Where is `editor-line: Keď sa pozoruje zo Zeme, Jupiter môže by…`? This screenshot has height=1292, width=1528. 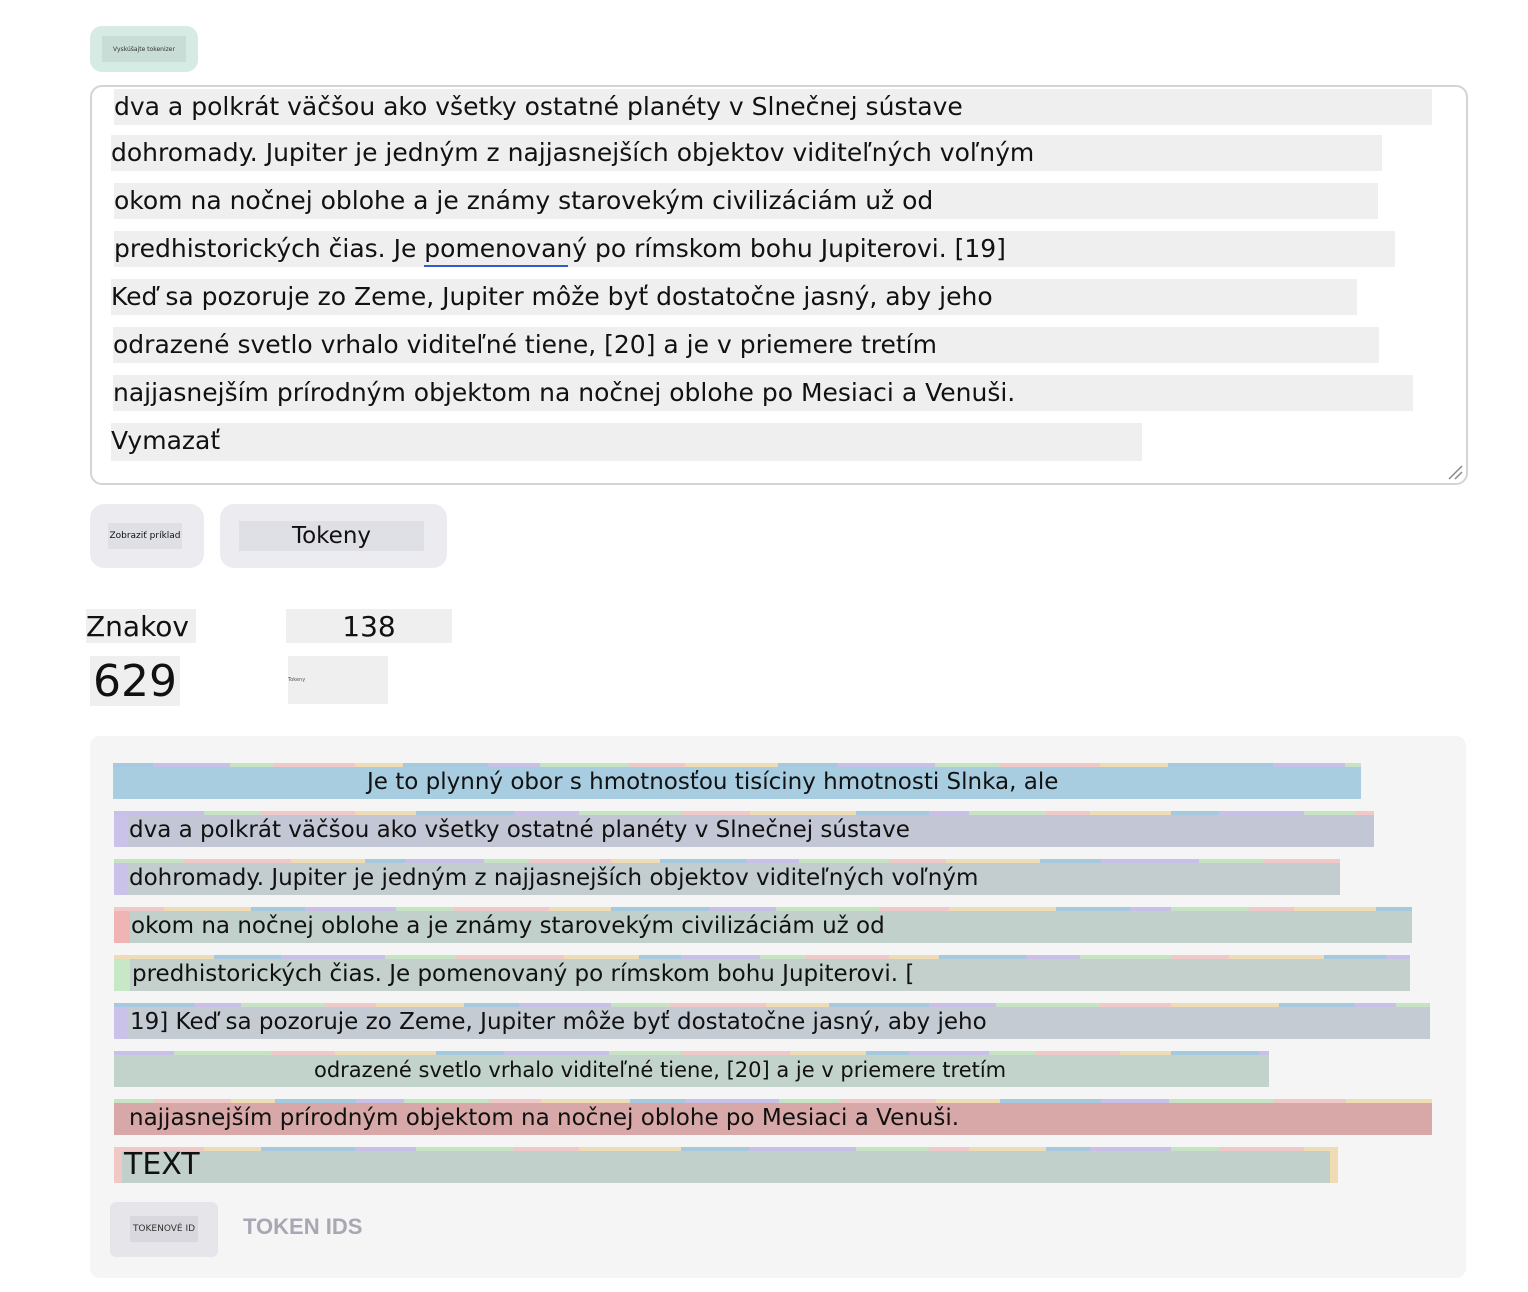
editor-line: Keď sa pozoruje zo Zeme, Jupiter môže by… is located at coordinates (734, 297).